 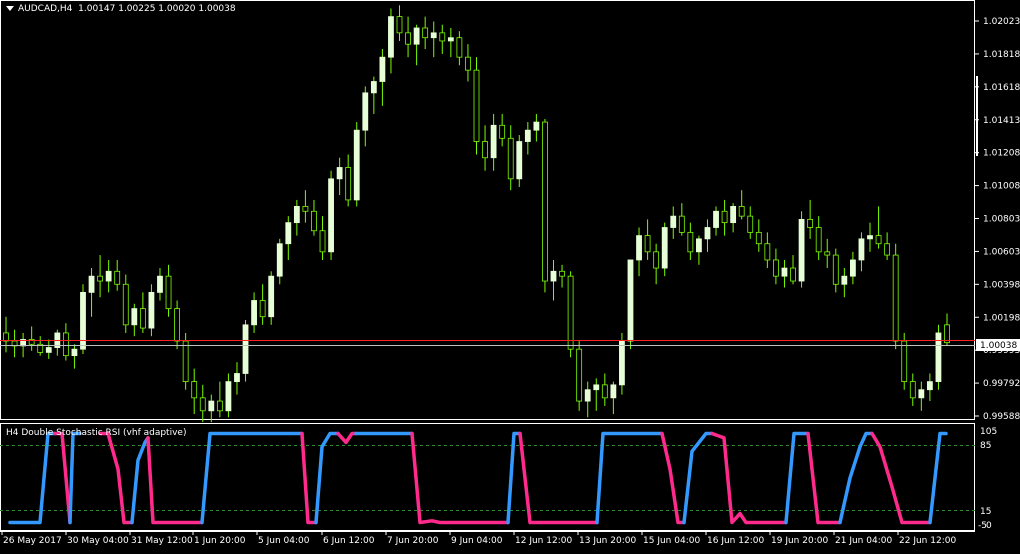 I want to click on price-tick-label: 1.01413, so click(x=1001, y=121).